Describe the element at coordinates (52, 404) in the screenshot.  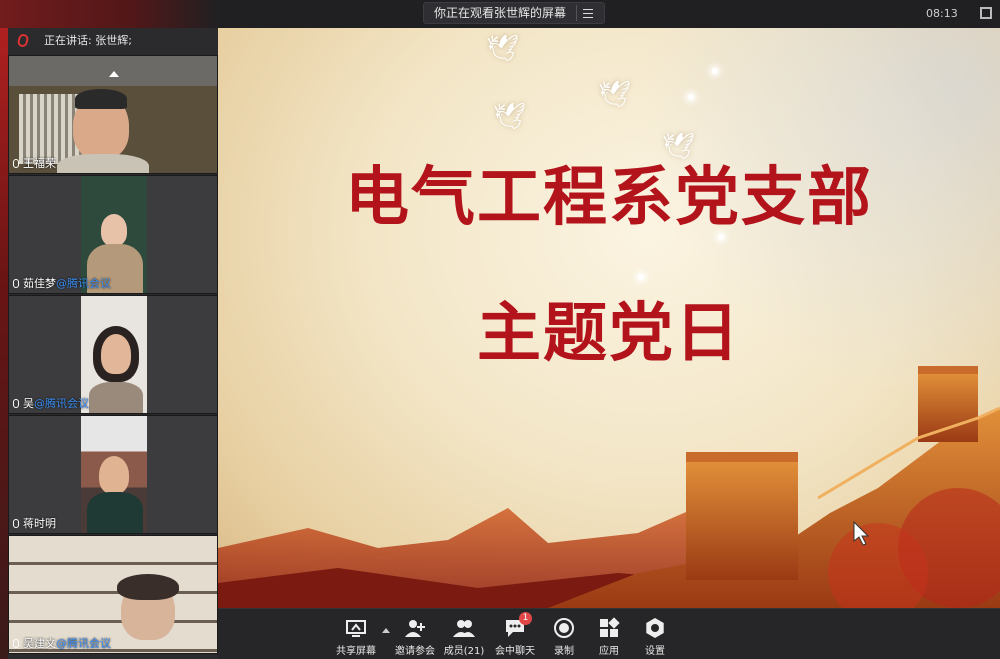
I see `participant-name: 吴@腾讯会议` at that location.